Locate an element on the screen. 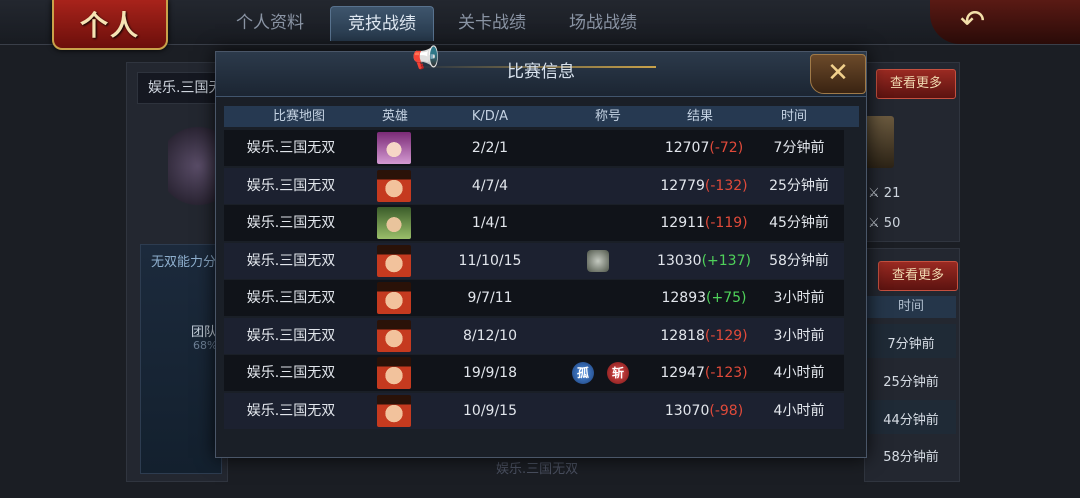 Image resolution: width=1080 pixels, height=498 pixels. table-row: 娱乐.三国无双 11/10/15 13030(+137) 58分钟前 is located at coordinates (534, 260).